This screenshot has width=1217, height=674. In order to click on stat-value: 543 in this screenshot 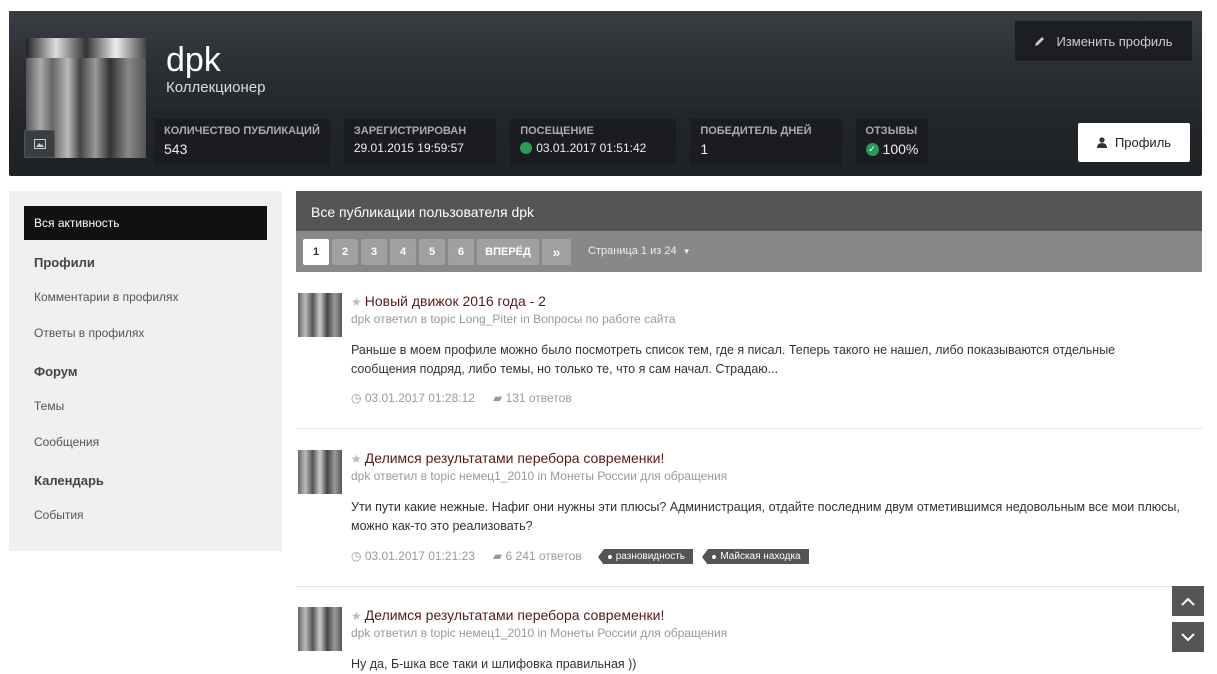, I will do `click(176, 149)`.